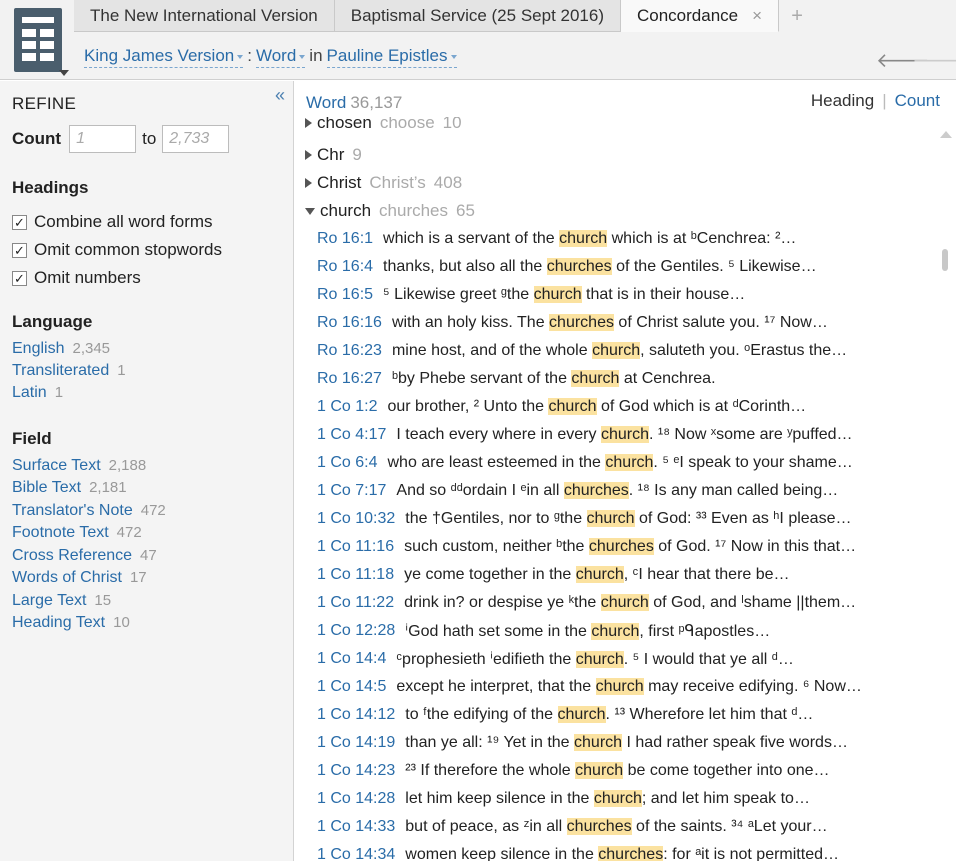  I want to click on facet-count: 15, so click(103, 600).